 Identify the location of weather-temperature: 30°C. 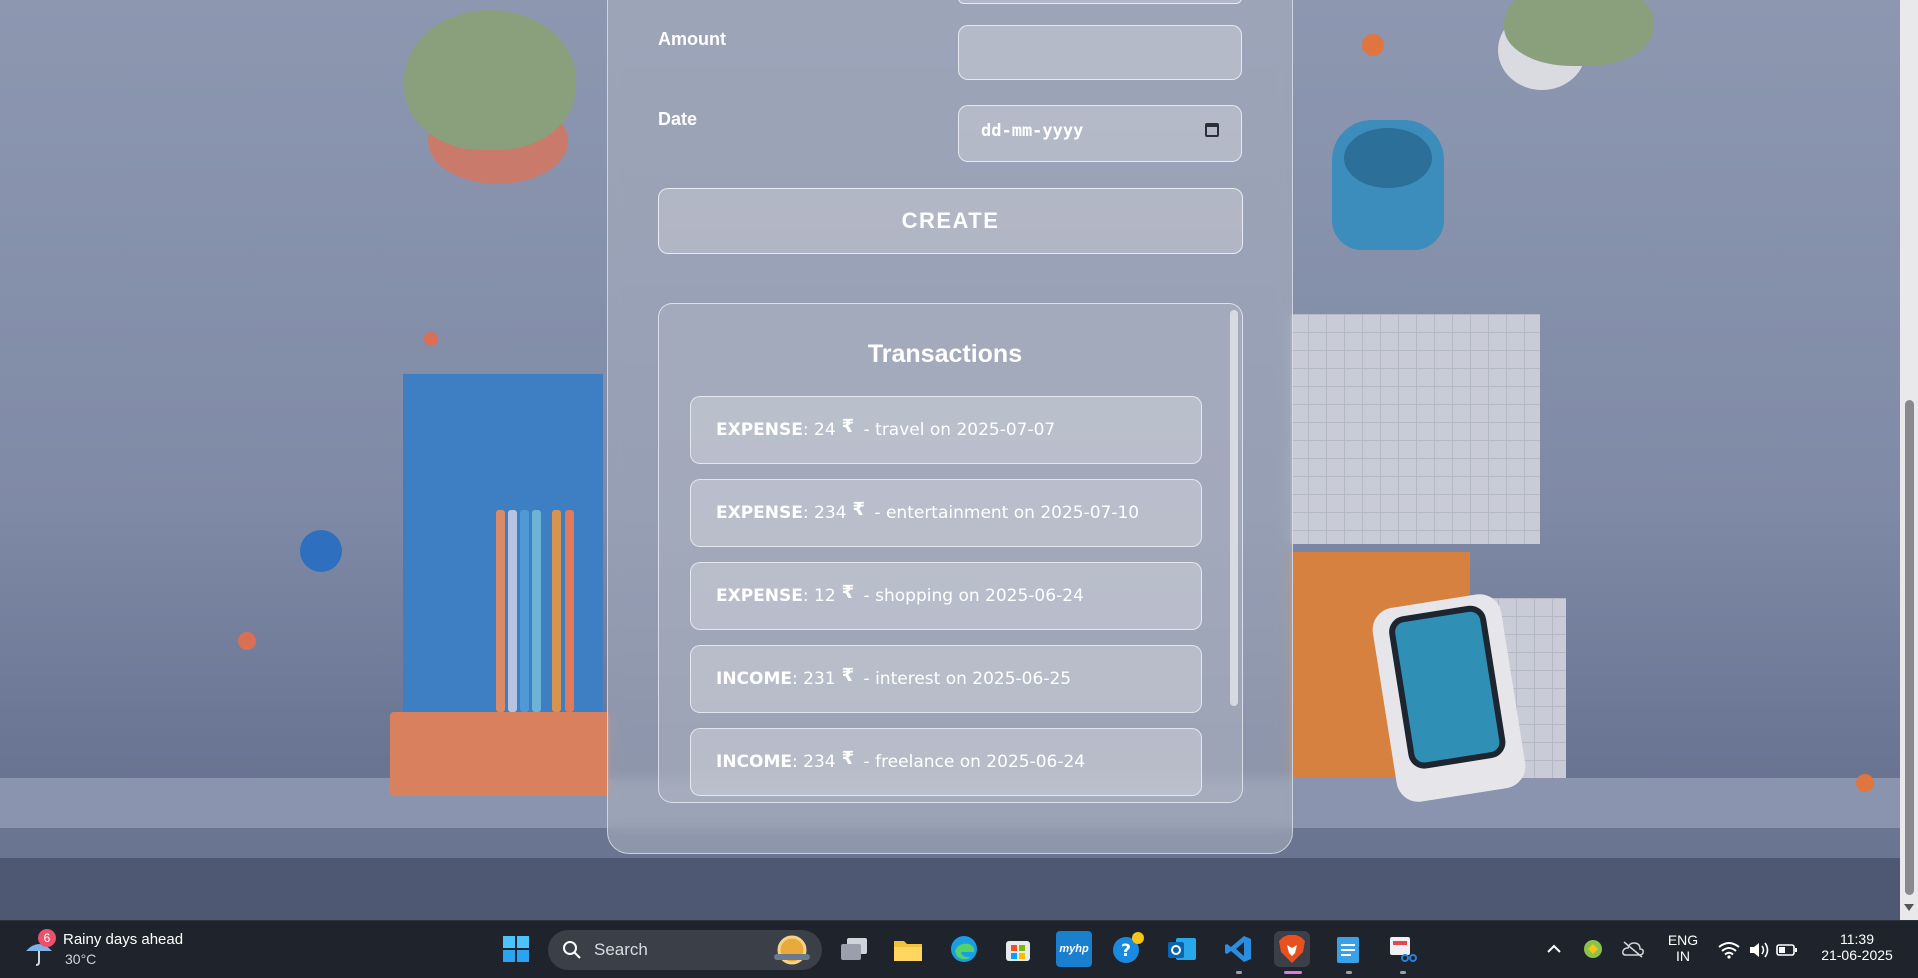
(81, 959).